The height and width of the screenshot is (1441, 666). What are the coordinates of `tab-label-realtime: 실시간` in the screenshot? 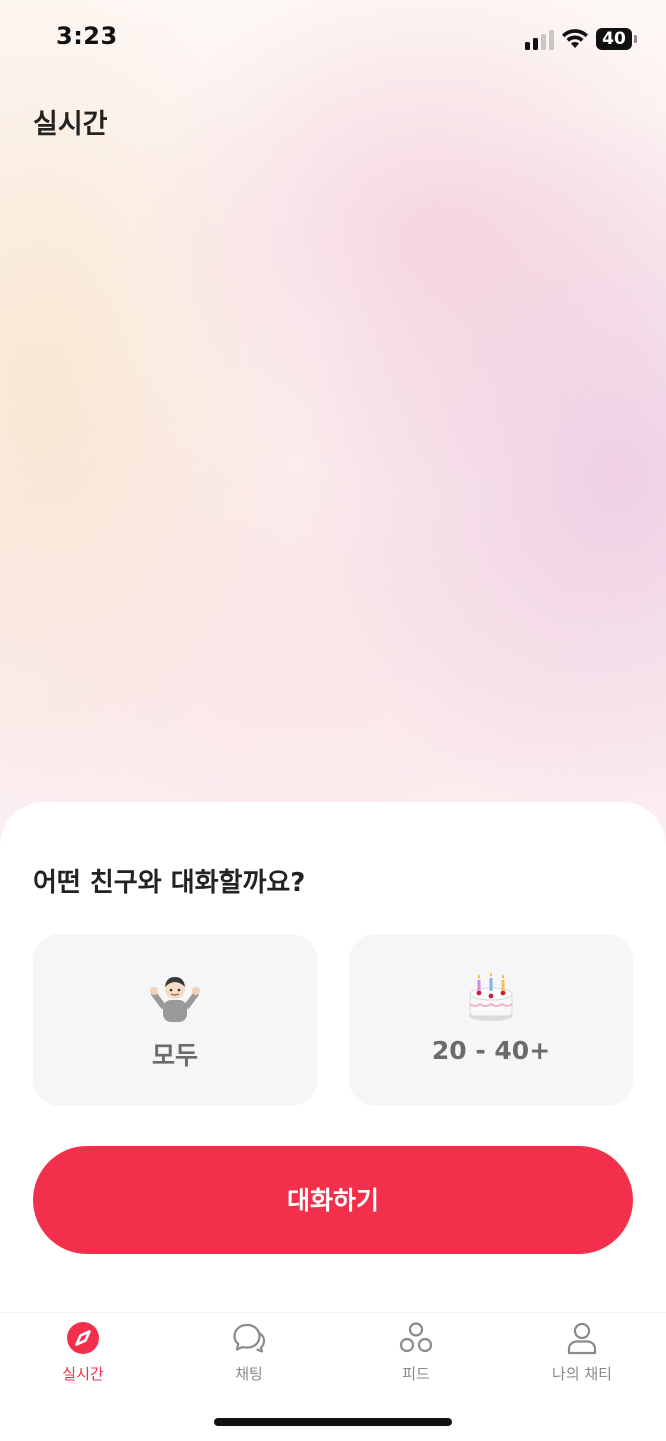 It's located at (83, 1374).